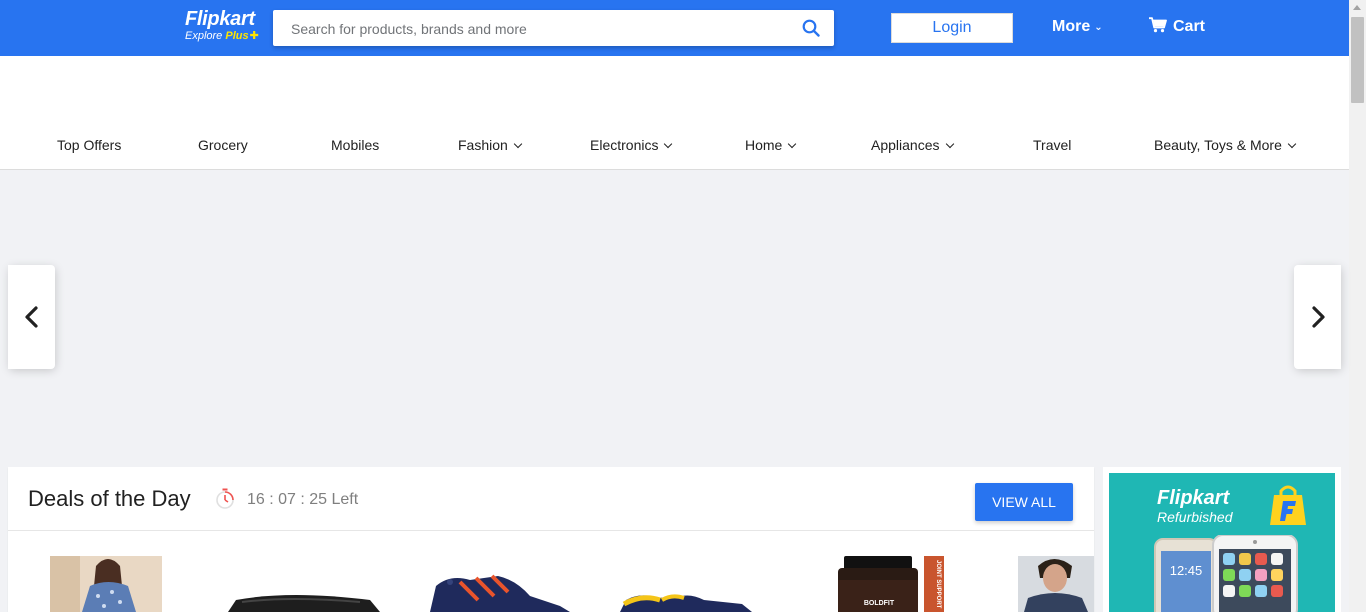 The width and height of the screenshot is (1366, 612). I want to click on carousel-next-button, so click(1317, 317).